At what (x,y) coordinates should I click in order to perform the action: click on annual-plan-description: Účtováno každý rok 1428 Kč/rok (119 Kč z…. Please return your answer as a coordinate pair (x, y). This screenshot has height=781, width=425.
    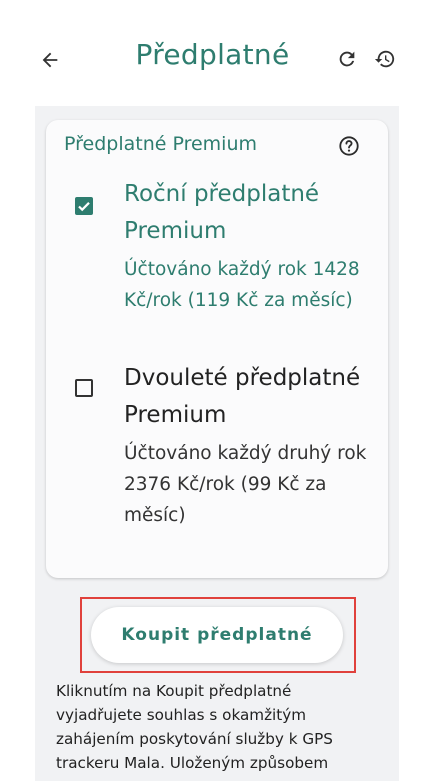
    Looking at the image, I should click on (242, 285).